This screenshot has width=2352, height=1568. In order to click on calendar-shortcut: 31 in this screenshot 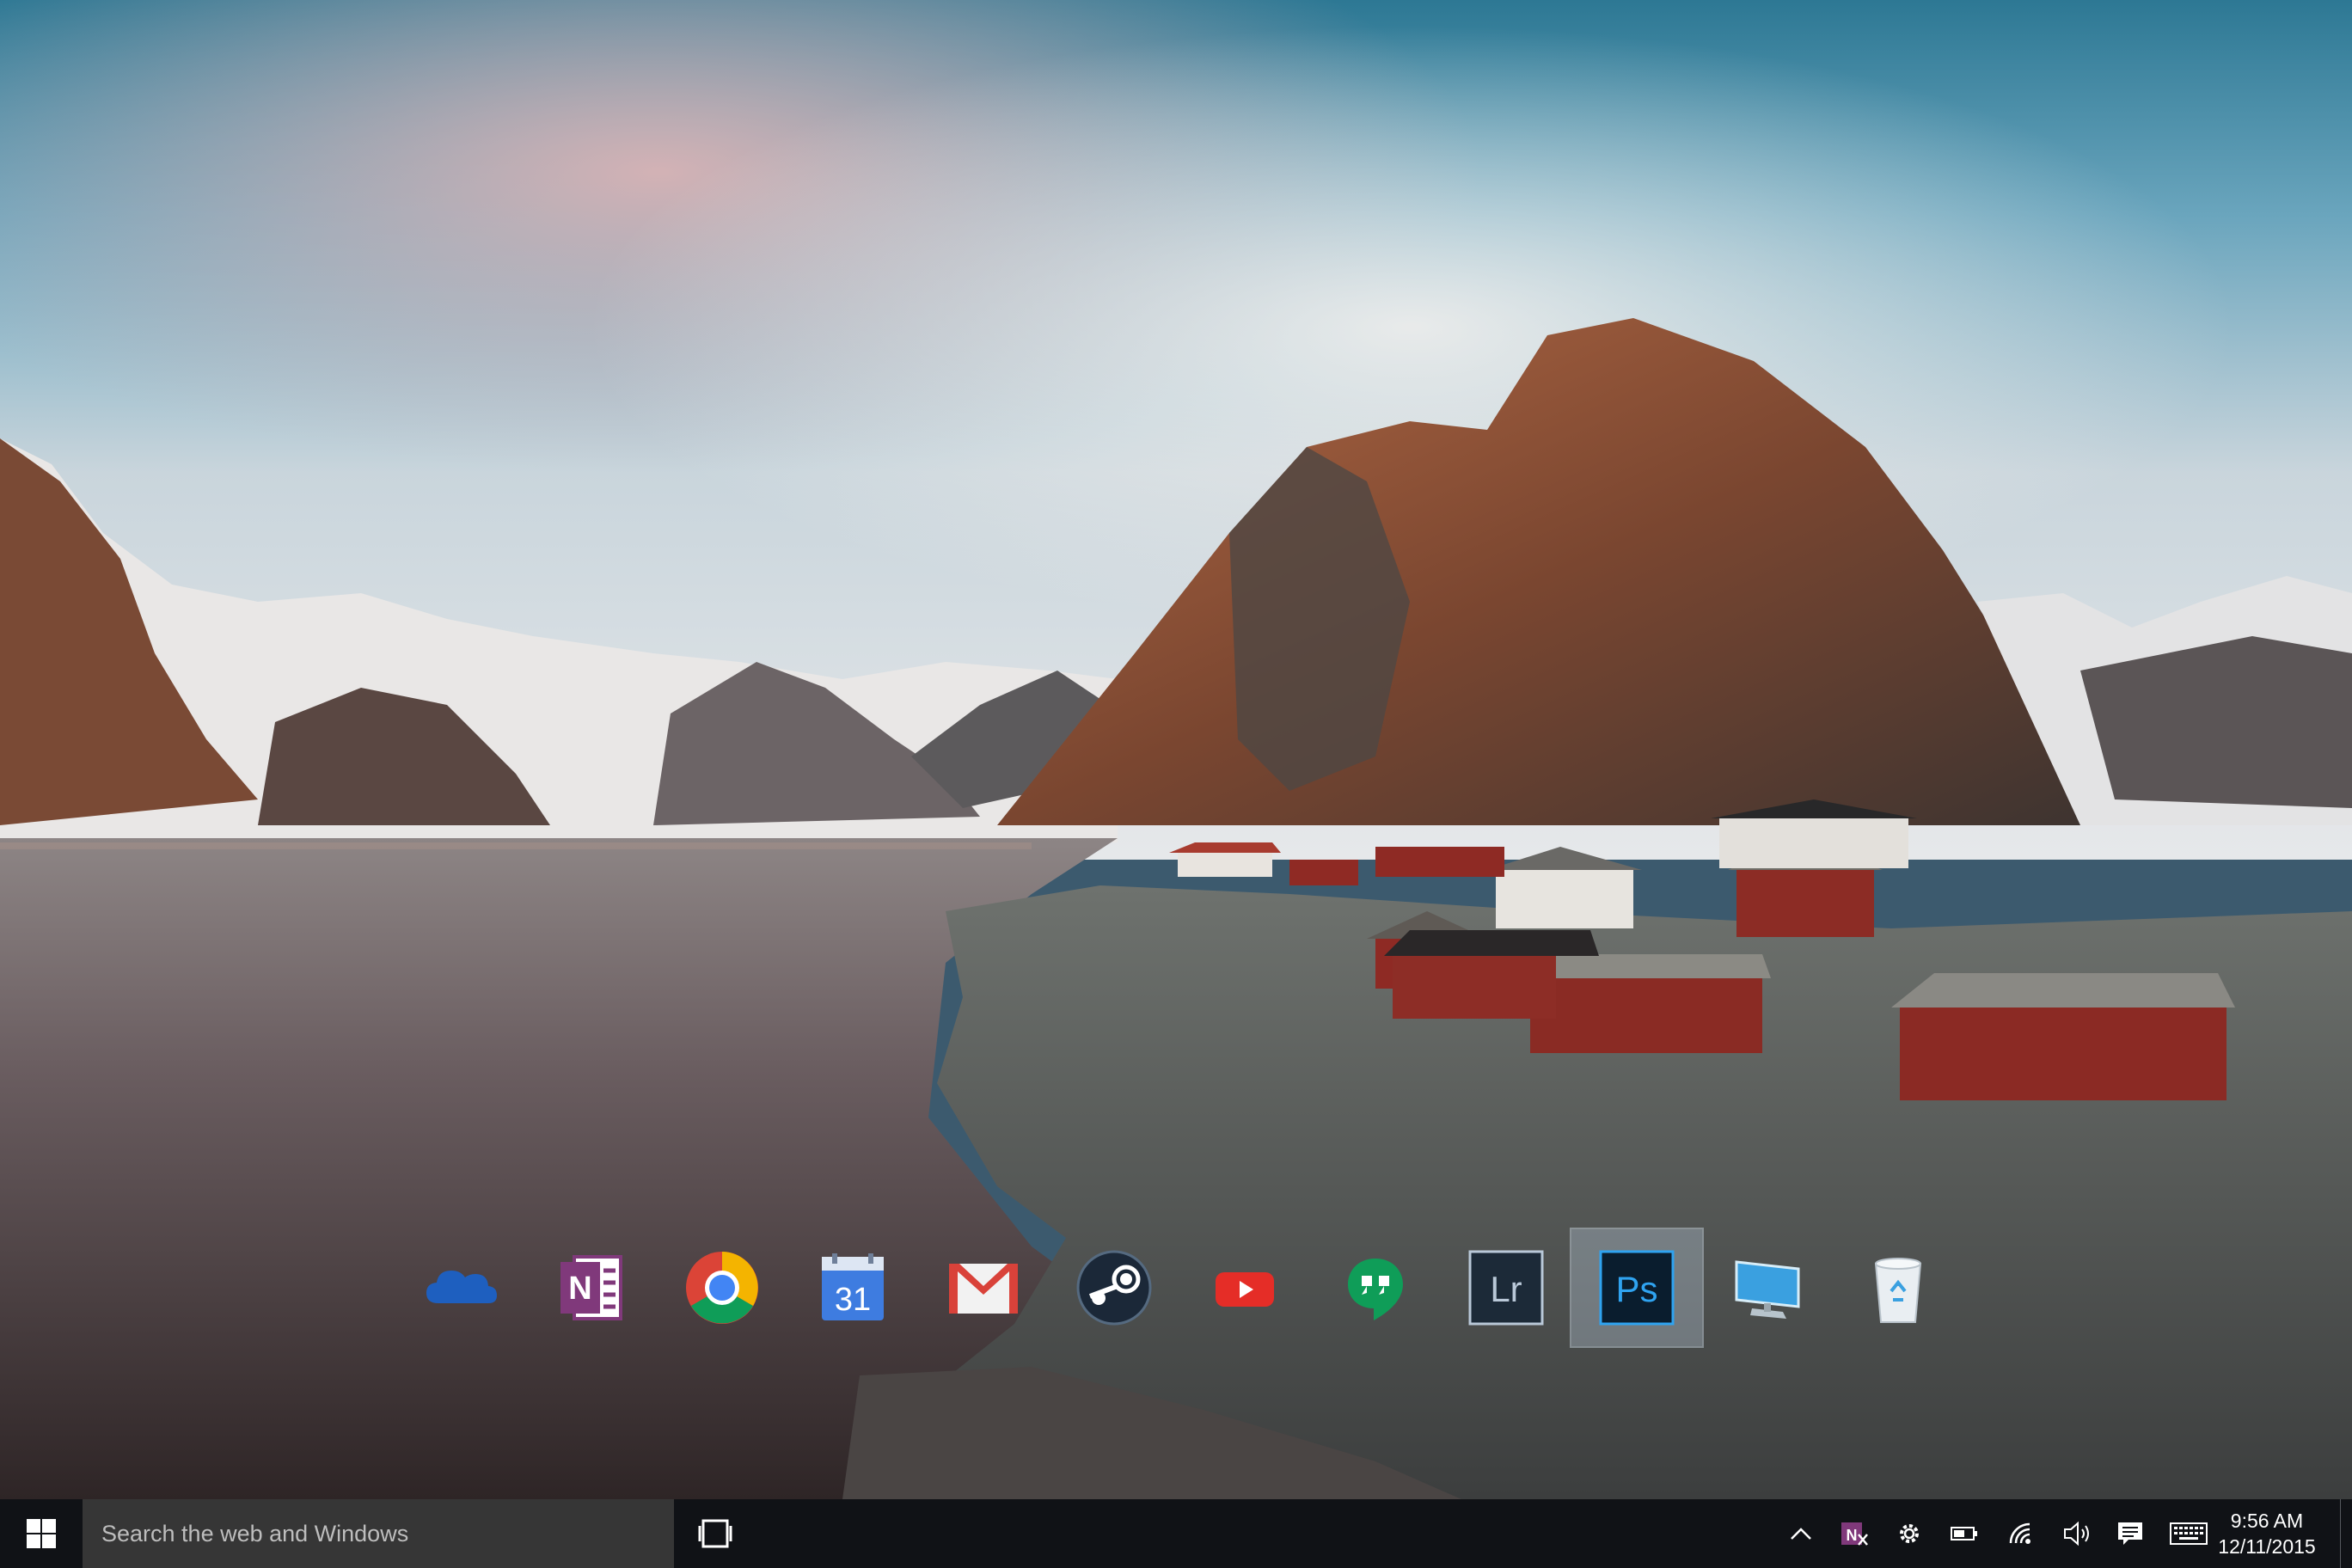, I will do `click(852, 1287)`.